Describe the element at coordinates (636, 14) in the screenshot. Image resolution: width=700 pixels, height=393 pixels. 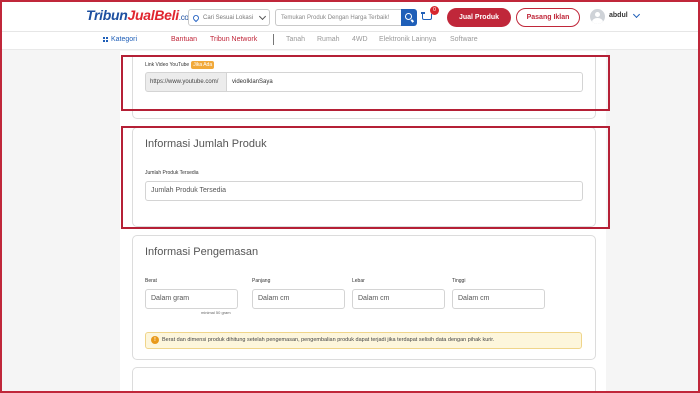
I see `user-menu-chevron-icon` at that location.